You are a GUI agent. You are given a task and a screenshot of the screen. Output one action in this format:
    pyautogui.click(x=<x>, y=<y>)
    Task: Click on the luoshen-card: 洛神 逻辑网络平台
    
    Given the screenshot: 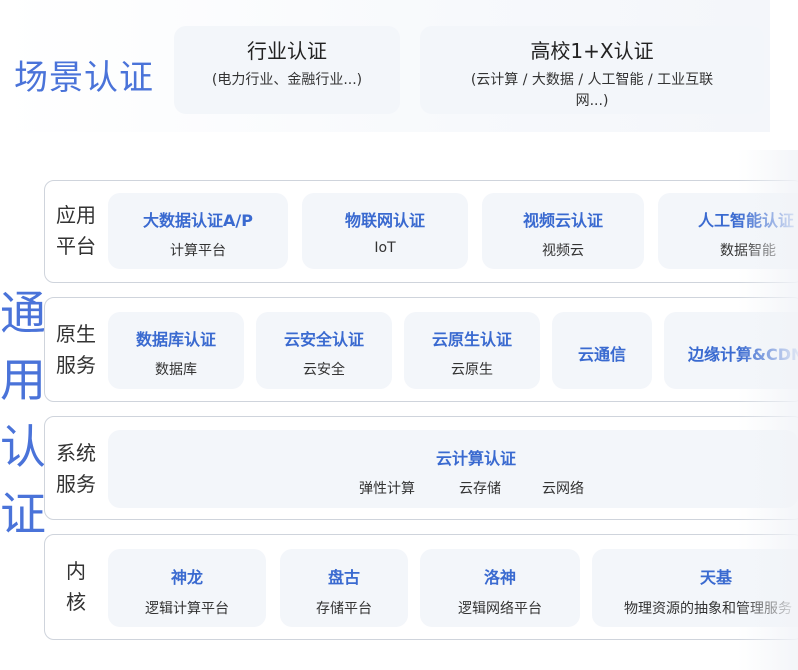 What is the action you would take?
    pyautogui.click(x=500, y=588)
    